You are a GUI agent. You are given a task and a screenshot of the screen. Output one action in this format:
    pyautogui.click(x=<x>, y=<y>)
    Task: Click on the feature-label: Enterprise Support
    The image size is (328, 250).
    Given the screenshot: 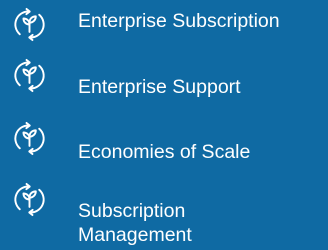 What is the action you would take?
    pyautogui.click(x=159, y=87)
    